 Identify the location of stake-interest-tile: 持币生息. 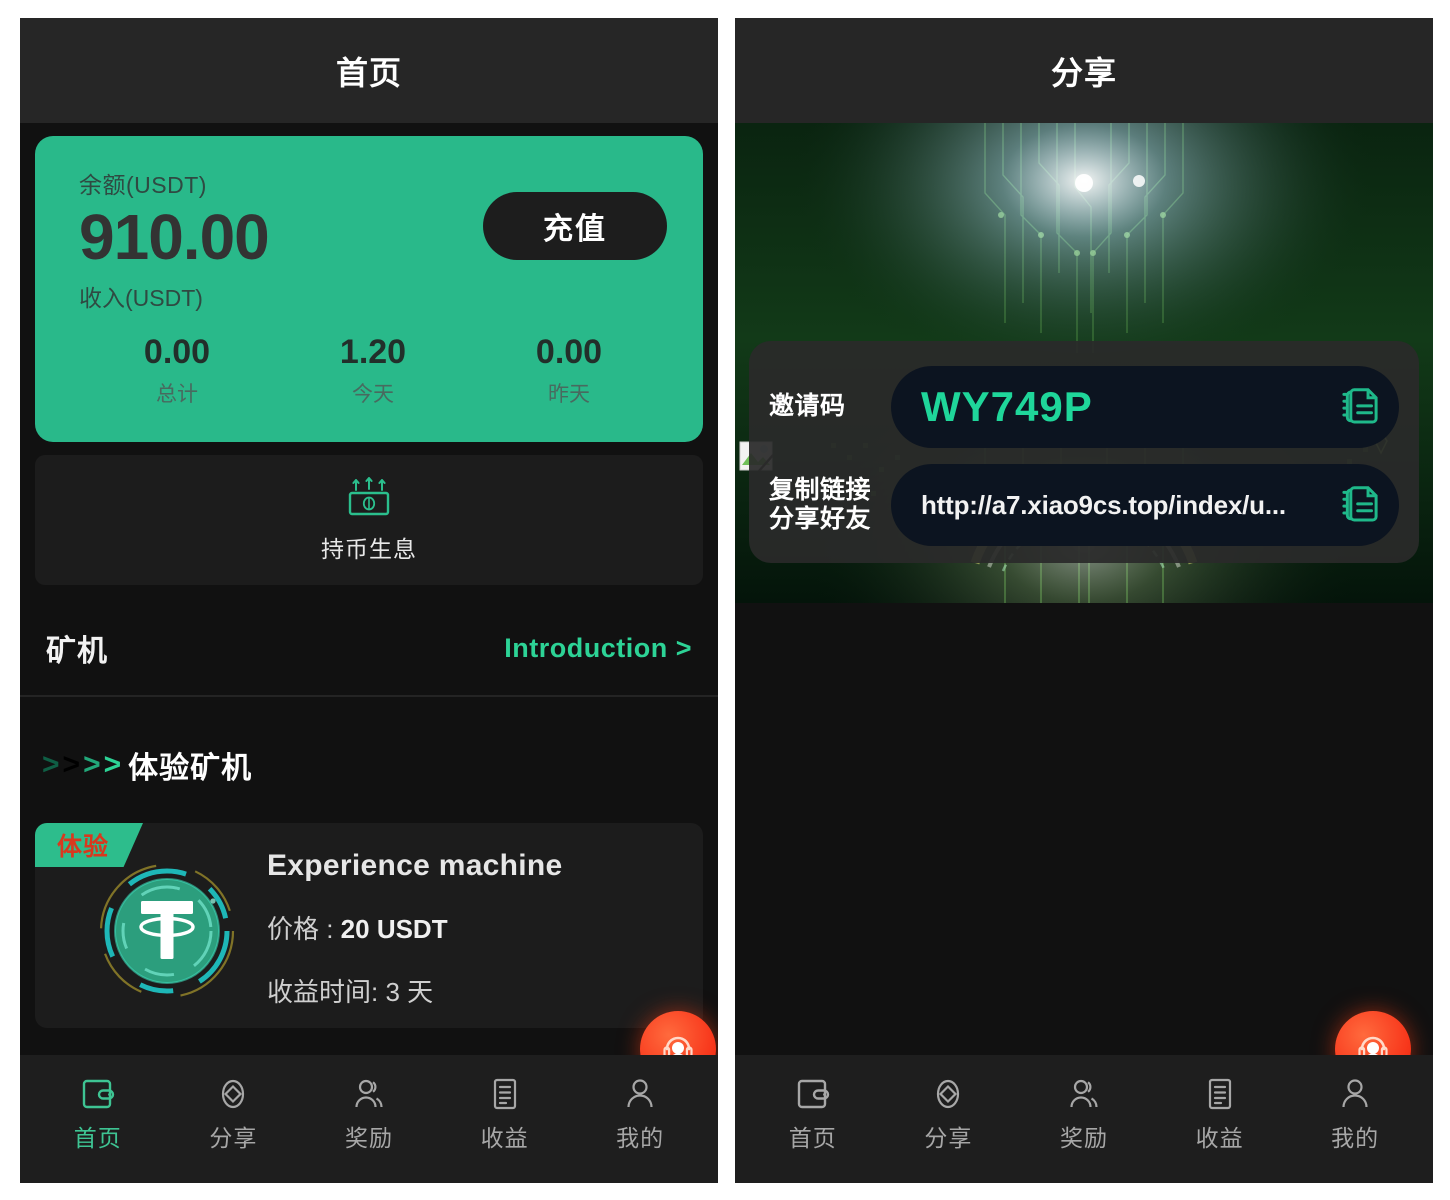
(369, 520).